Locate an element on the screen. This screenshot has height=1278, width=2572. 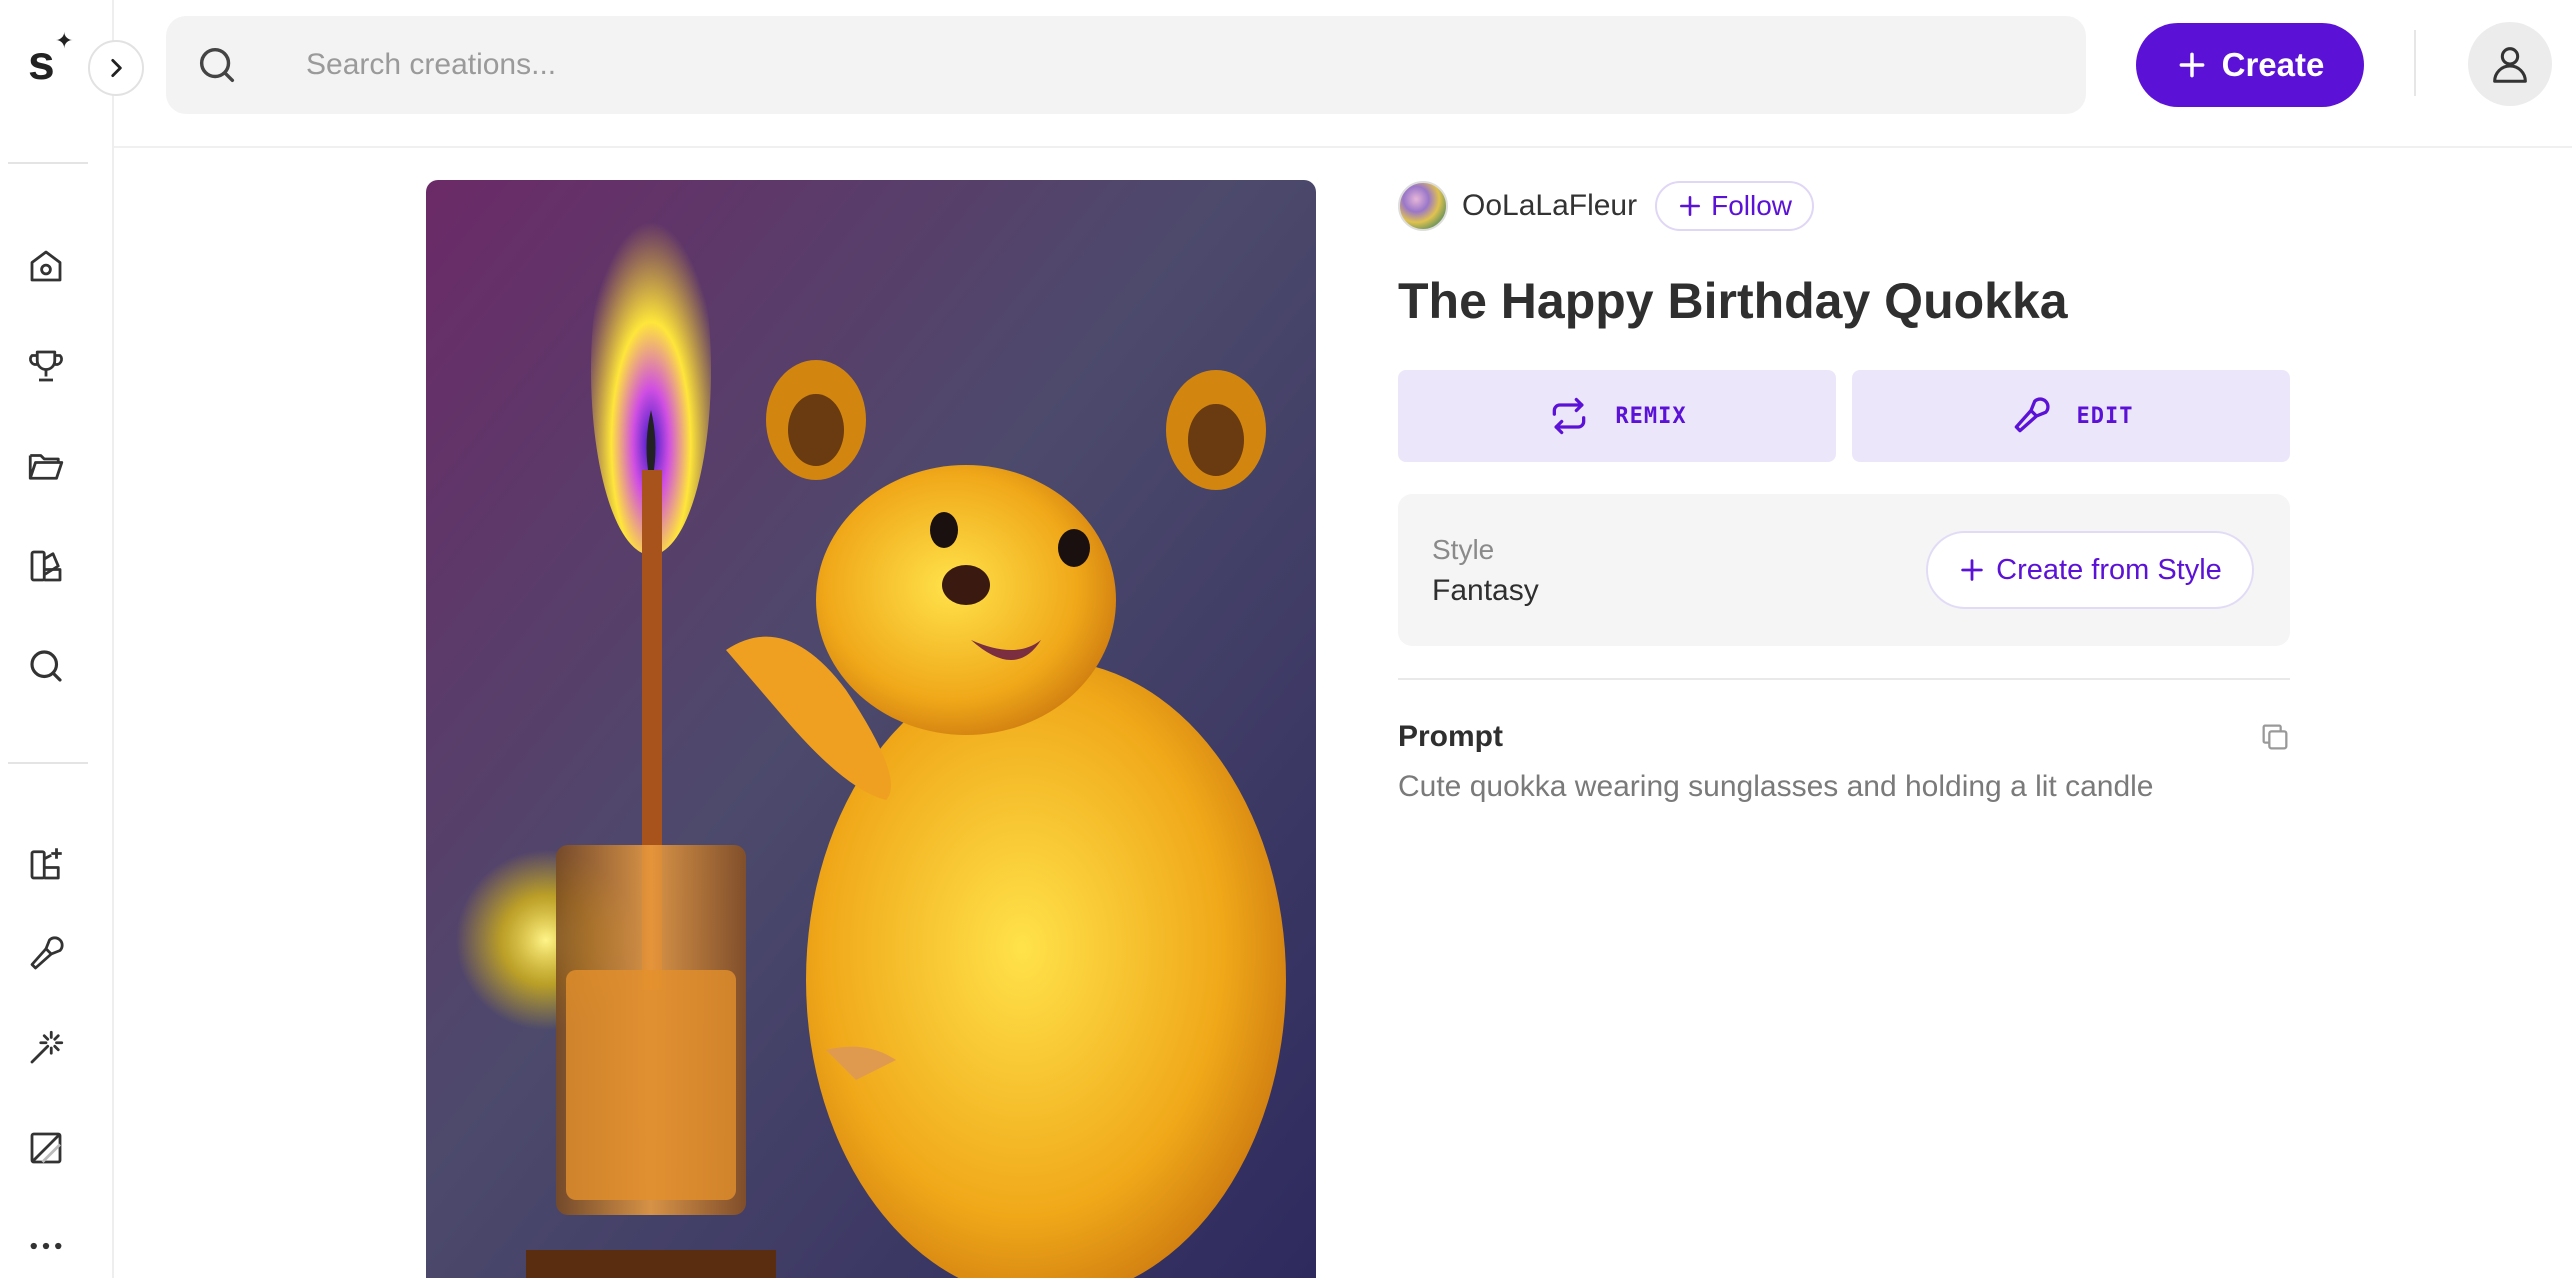
add-style-icon is located at coordinates (46, 864).